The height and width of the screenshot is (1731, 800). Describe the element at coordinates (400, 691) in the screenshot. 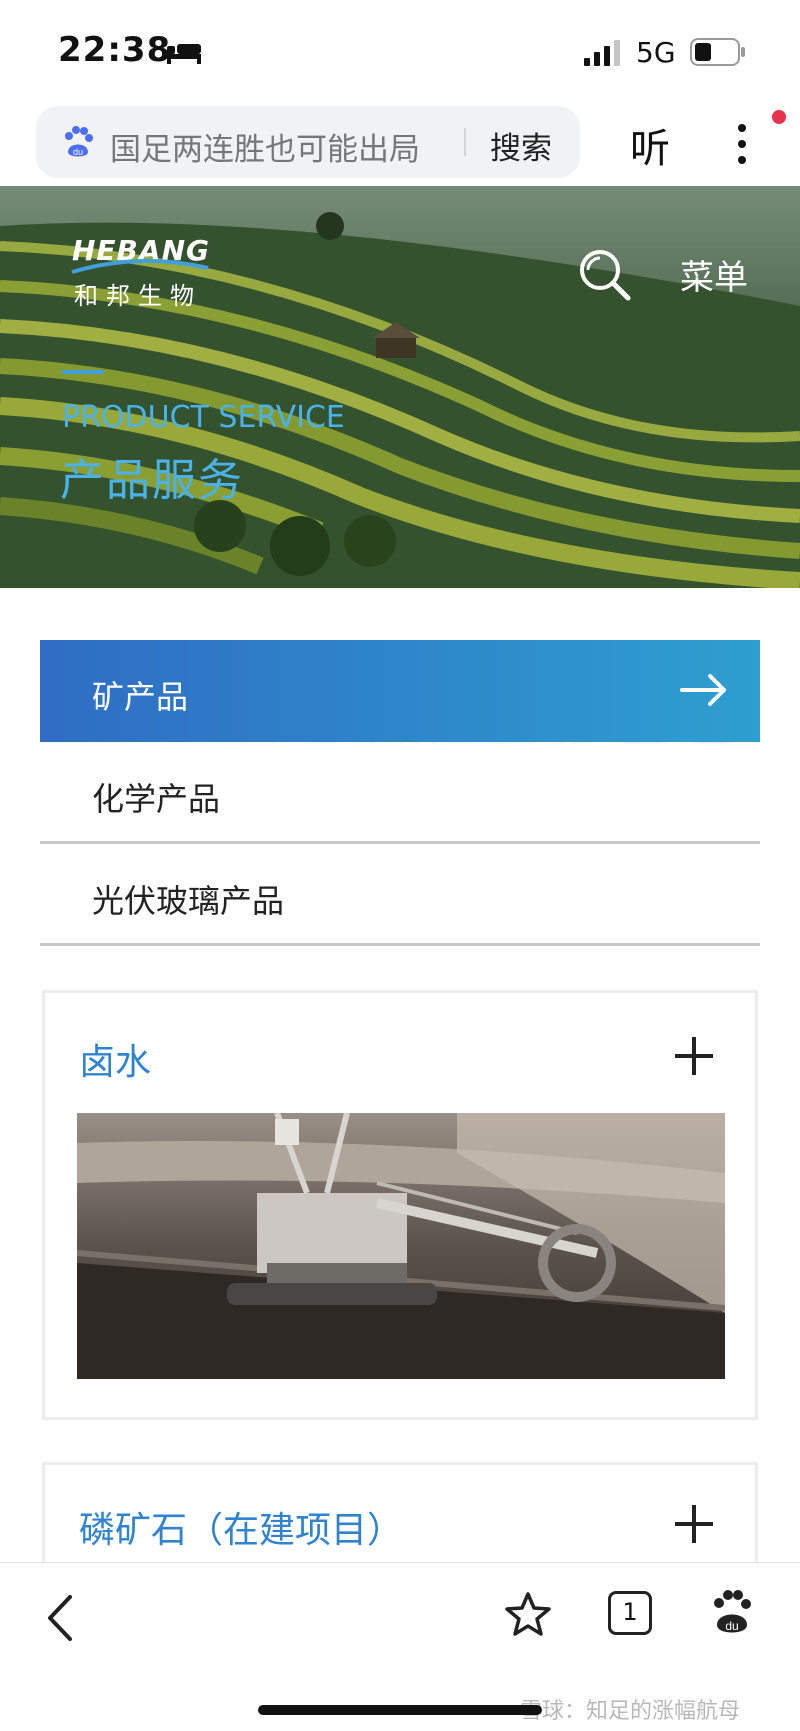

I see `category-item-minerals: 矿产品` at that location.